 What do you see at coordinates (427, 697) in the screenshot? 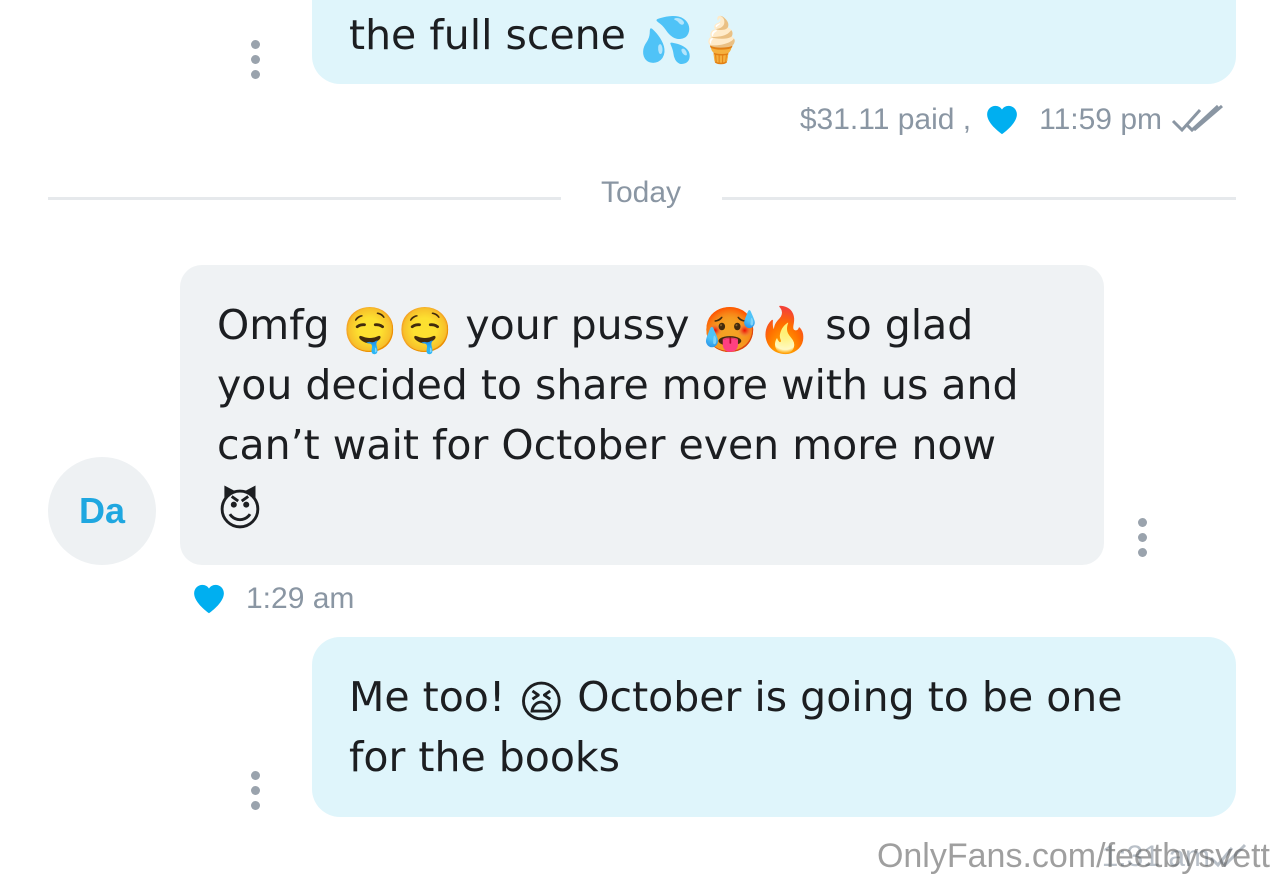
I see `message-text: Me too!` at bounding box center [427, 697].